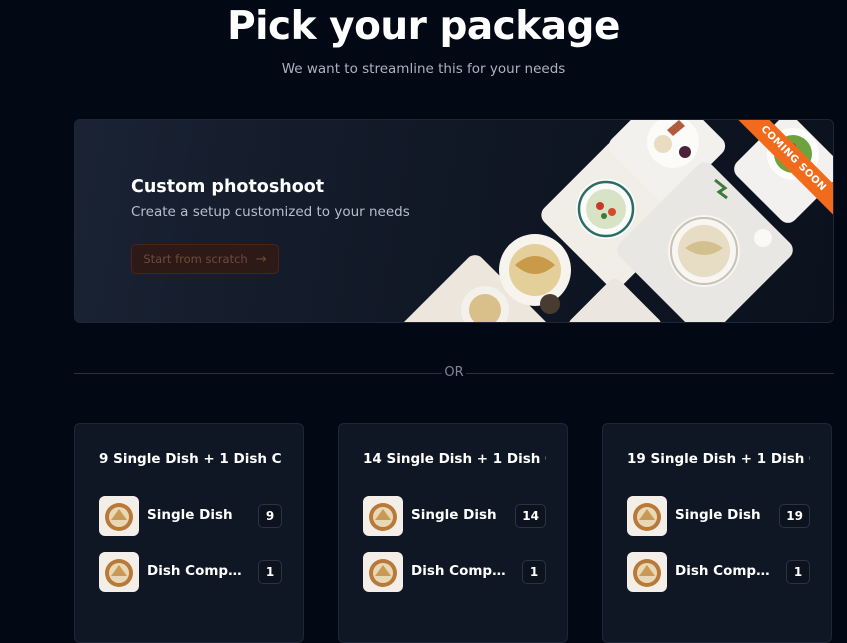 This screenshot has height=643, width=847. I want to click on package-item-single-dish: Single Dish 9, so click(190, 516).